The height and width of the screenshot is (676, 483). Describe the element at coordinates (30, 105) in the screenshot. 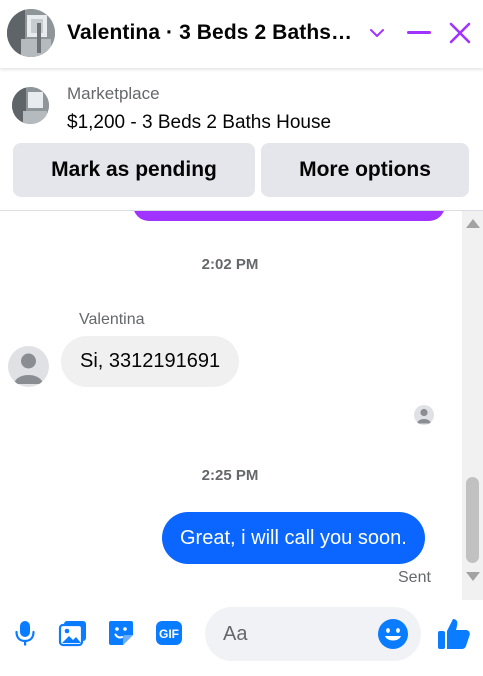

I see `listing-thumbnail` at that location.